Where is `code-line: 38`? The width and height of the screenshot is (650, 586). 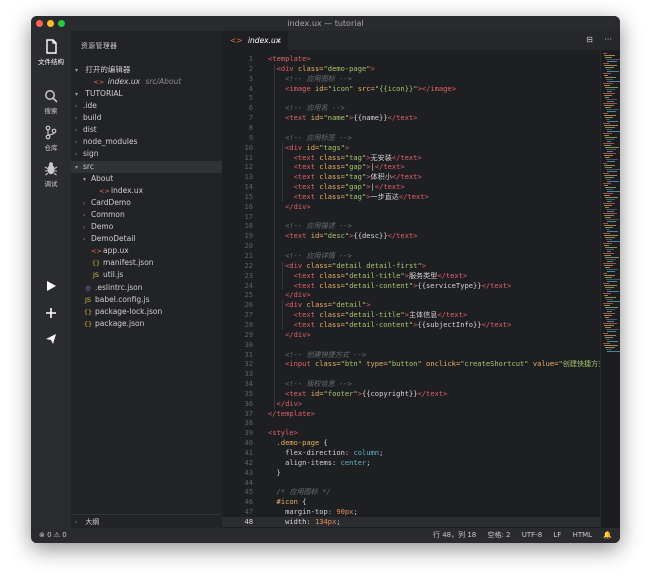
code-line: 38 is located at coordinates (411, 423).